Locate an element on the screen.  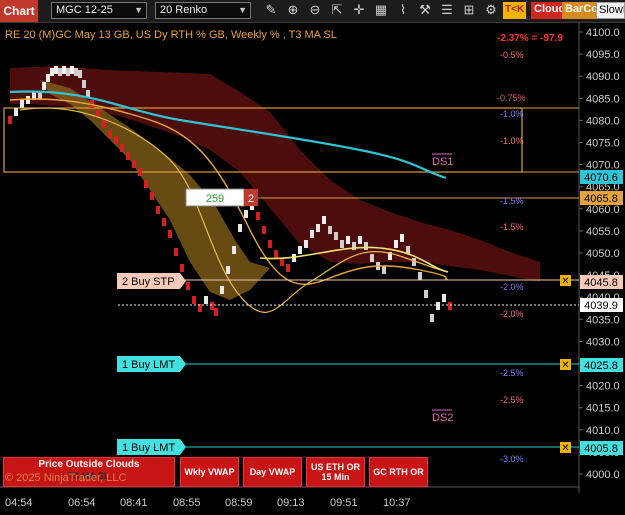
buy-limit-flag-2: 1 Buy LMT is located at coordinates (151, 447).